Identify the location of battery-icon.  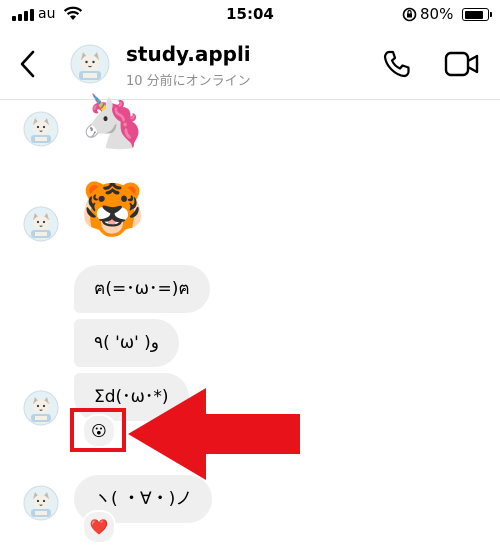
(477, 14).